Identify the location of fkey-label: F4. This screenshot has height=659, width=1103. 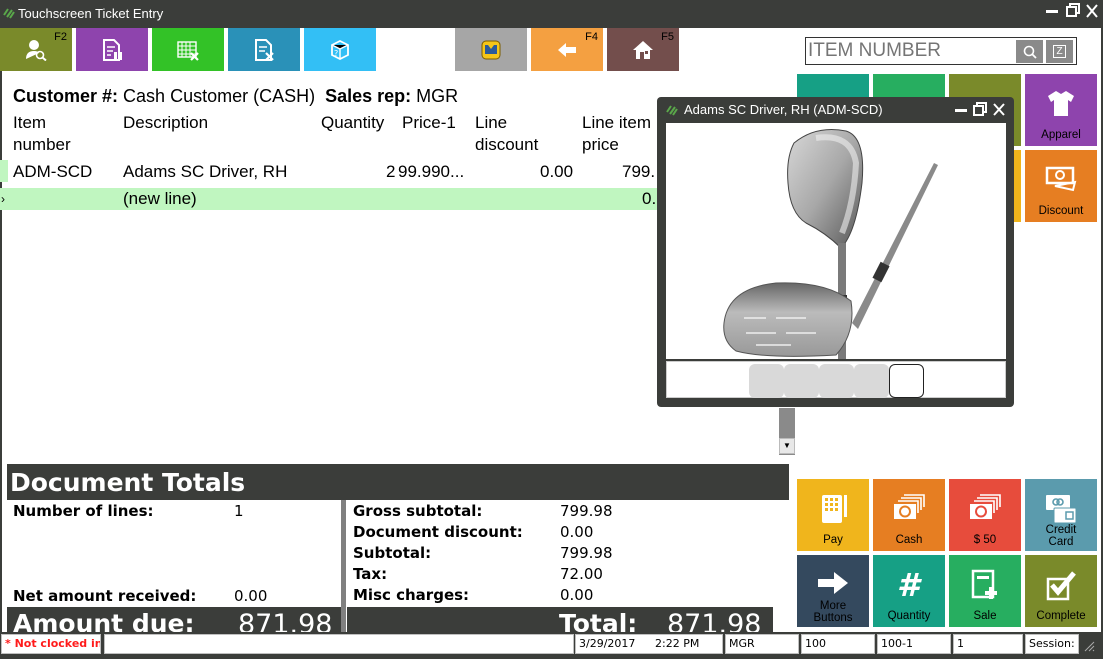
(591, 37).